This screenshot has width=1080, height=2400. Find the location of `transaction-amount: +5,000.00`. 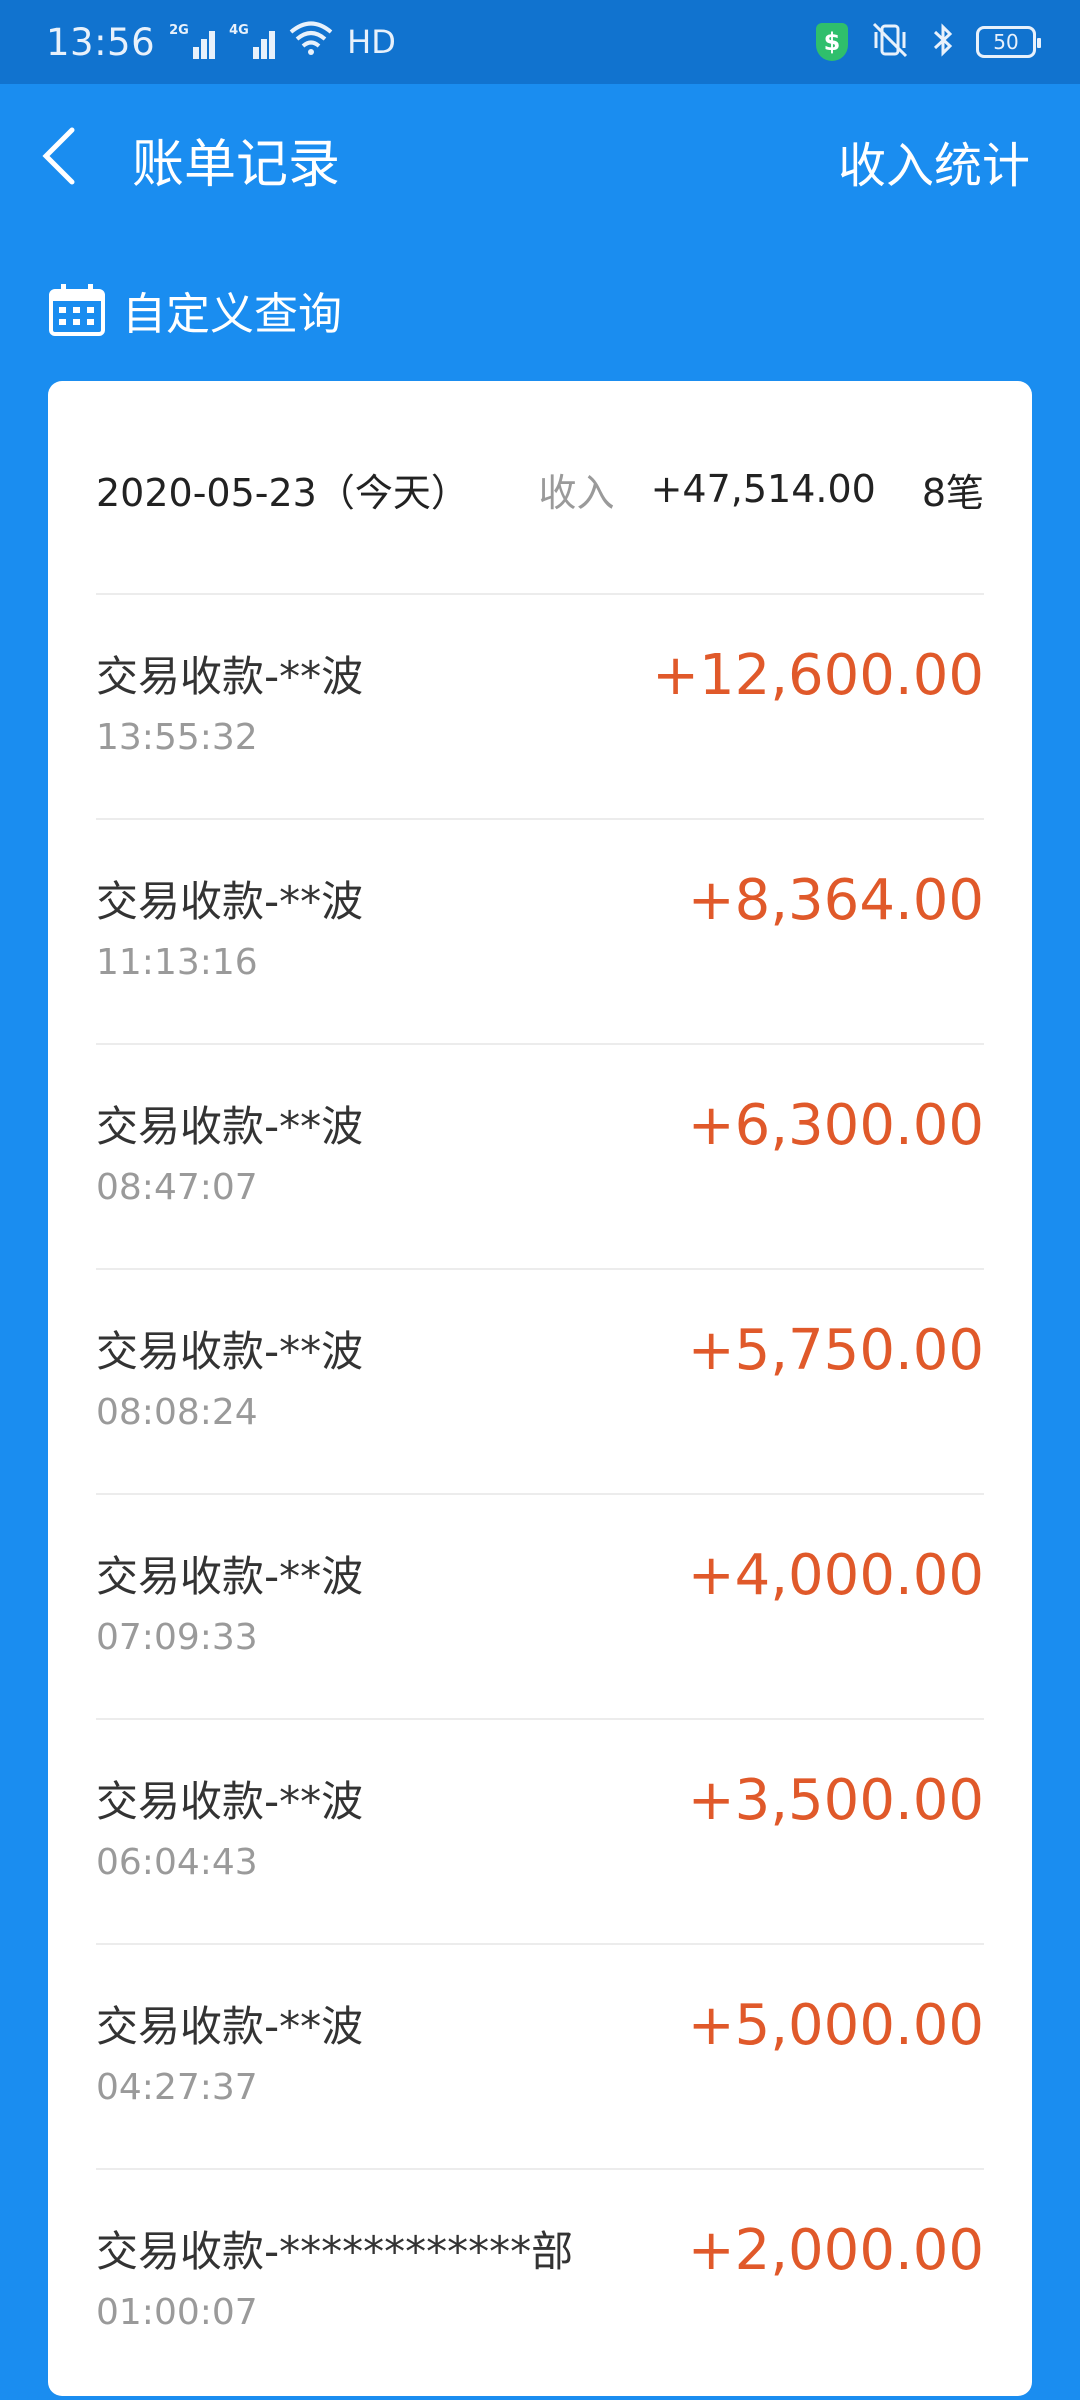

transaction-amount: +5,000.00 is located at coordinates (835, 2025).